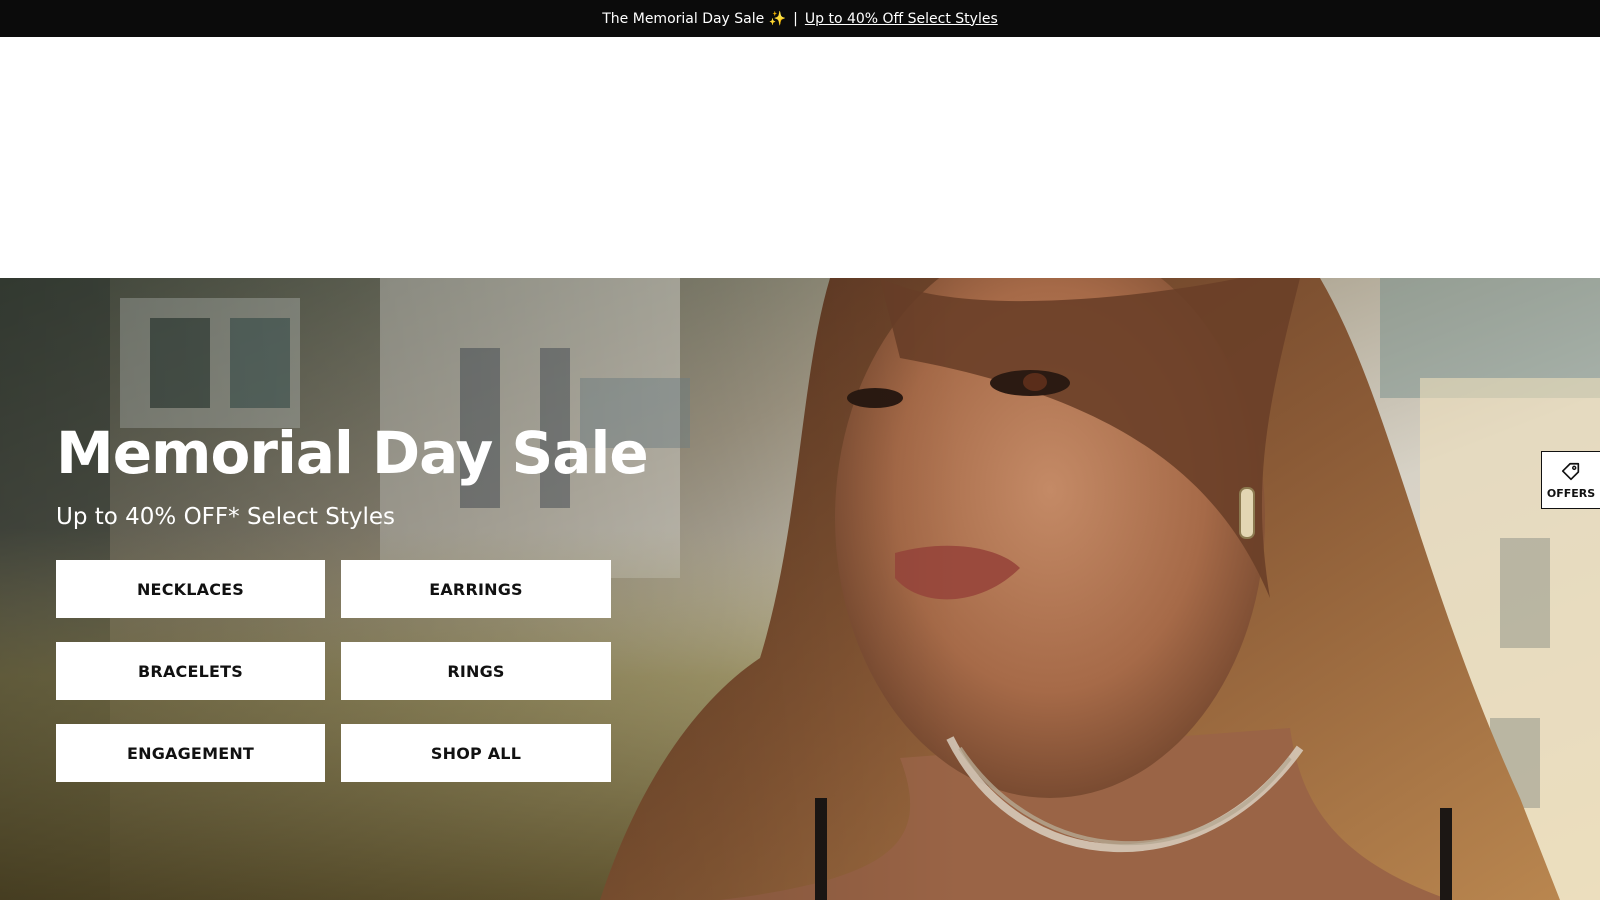 The height and width of the screenshot is (900, 1600). Describe the element at coordinates (190, 589) in the screenshot. I see `necklaces-button: NECKLACES` at that location.